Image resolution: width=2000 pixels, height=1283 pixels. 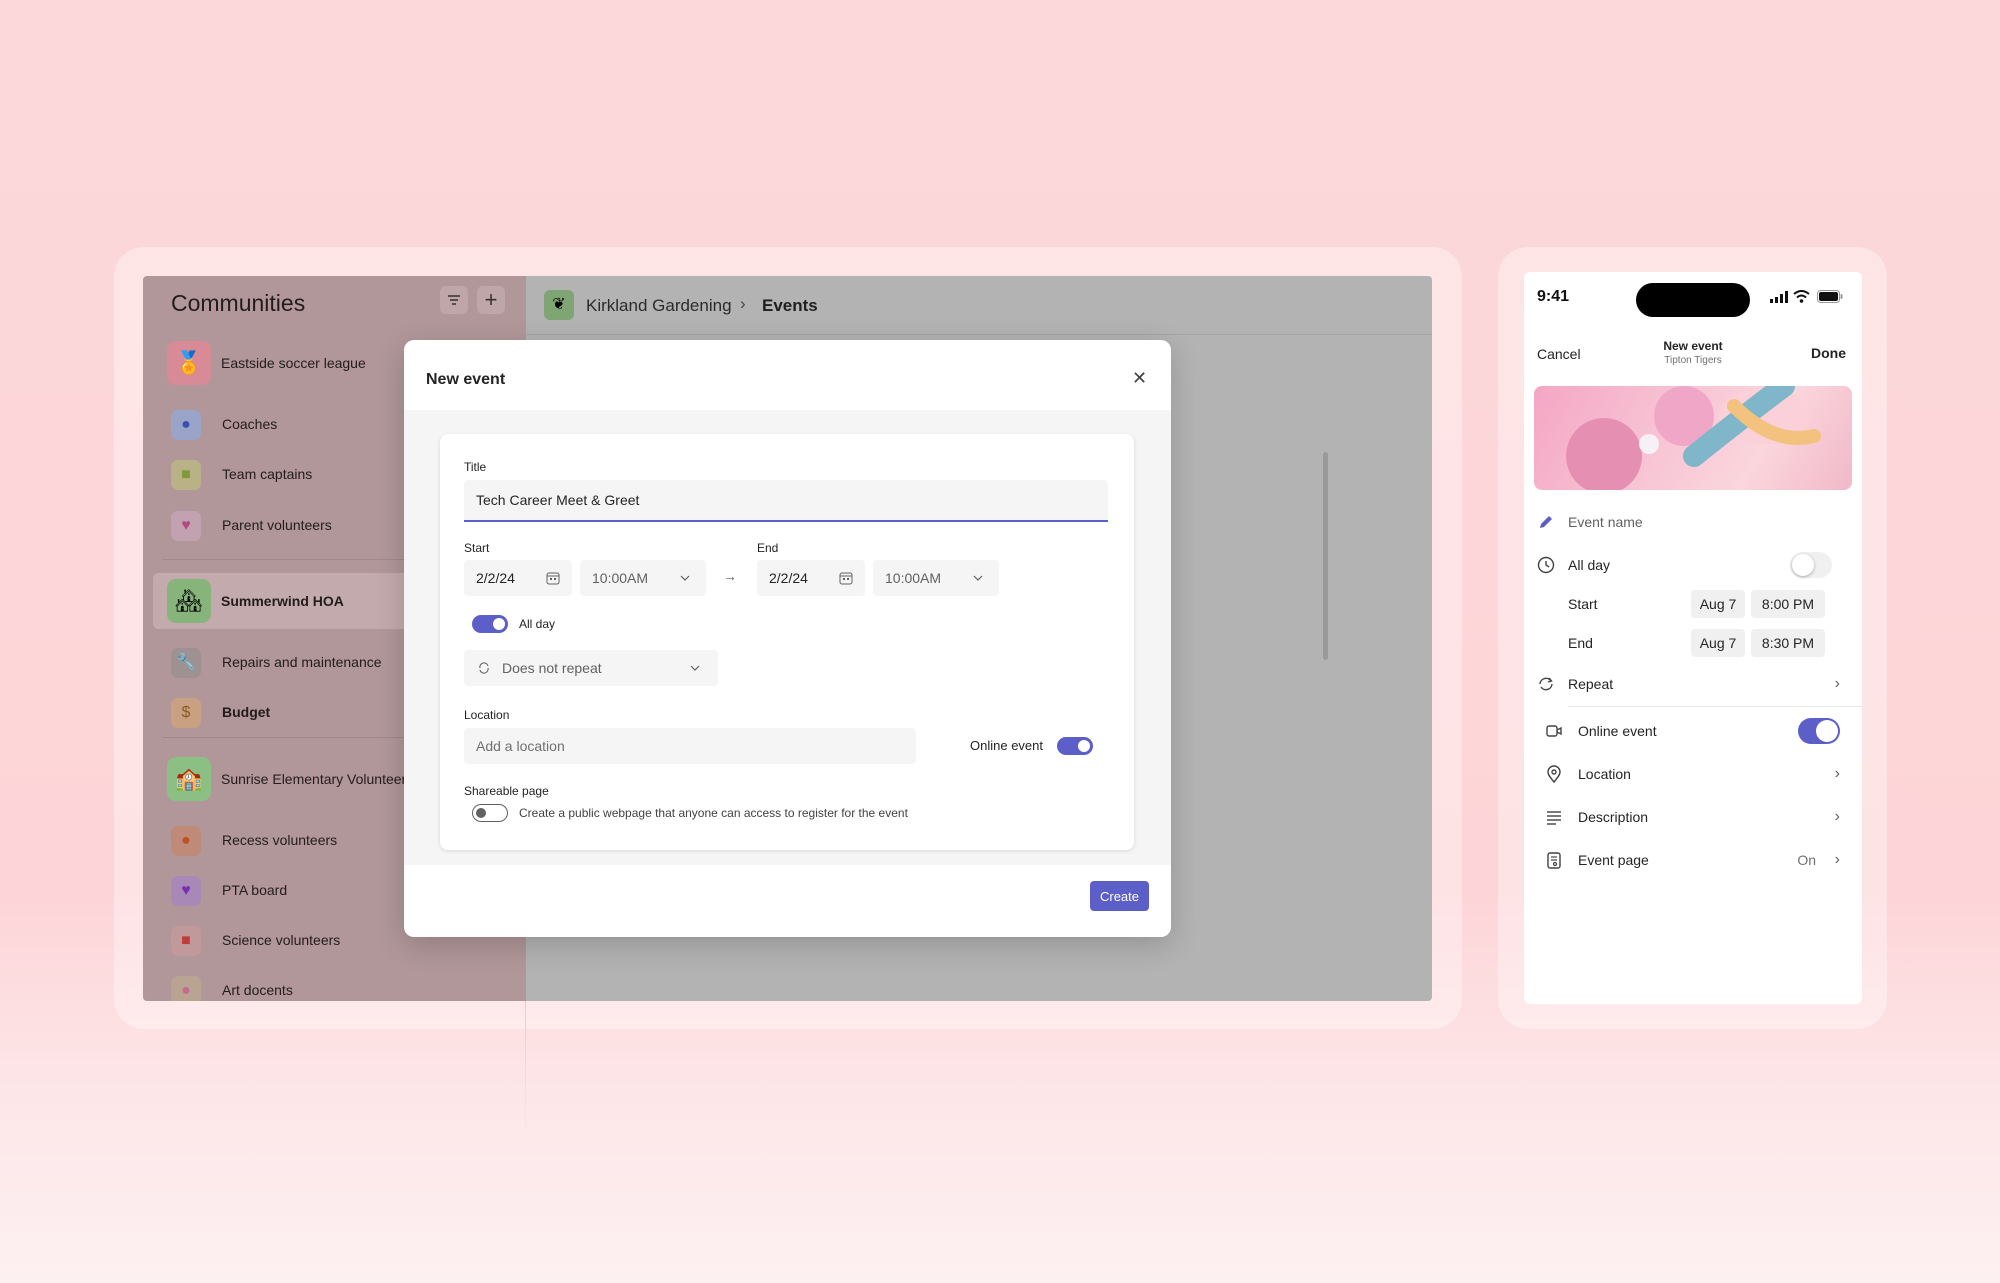 I want to click on add-community-button: +, so click(x=491, y=300).